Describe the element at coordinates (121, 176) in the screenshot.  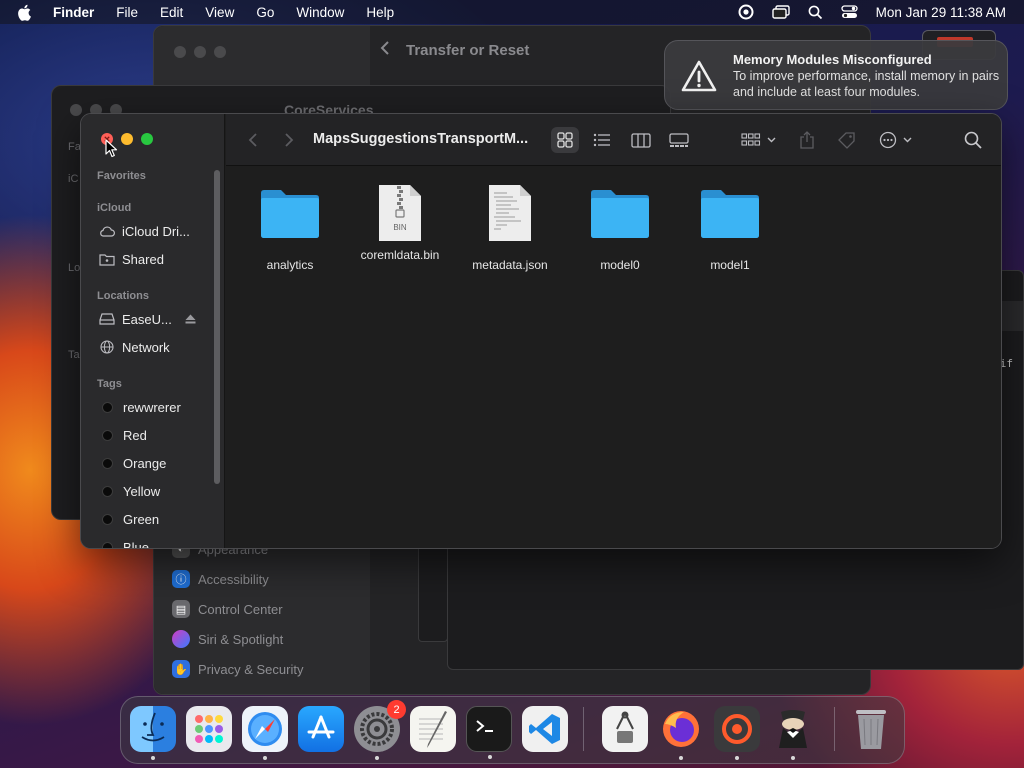
I see `sidebar-heading-favorites: Favorites` at that location.